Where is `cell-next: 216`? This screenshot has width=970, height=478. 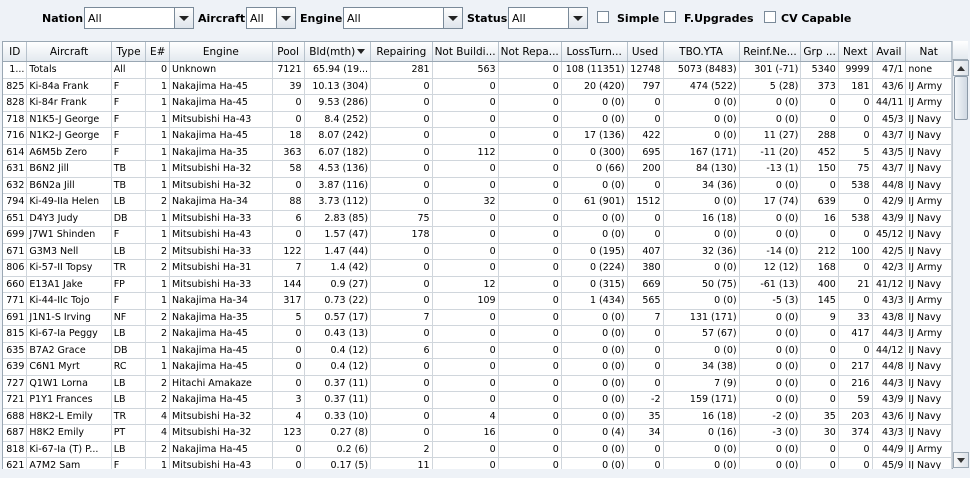
cell-next: 216 is located at coordinates (855, 383).